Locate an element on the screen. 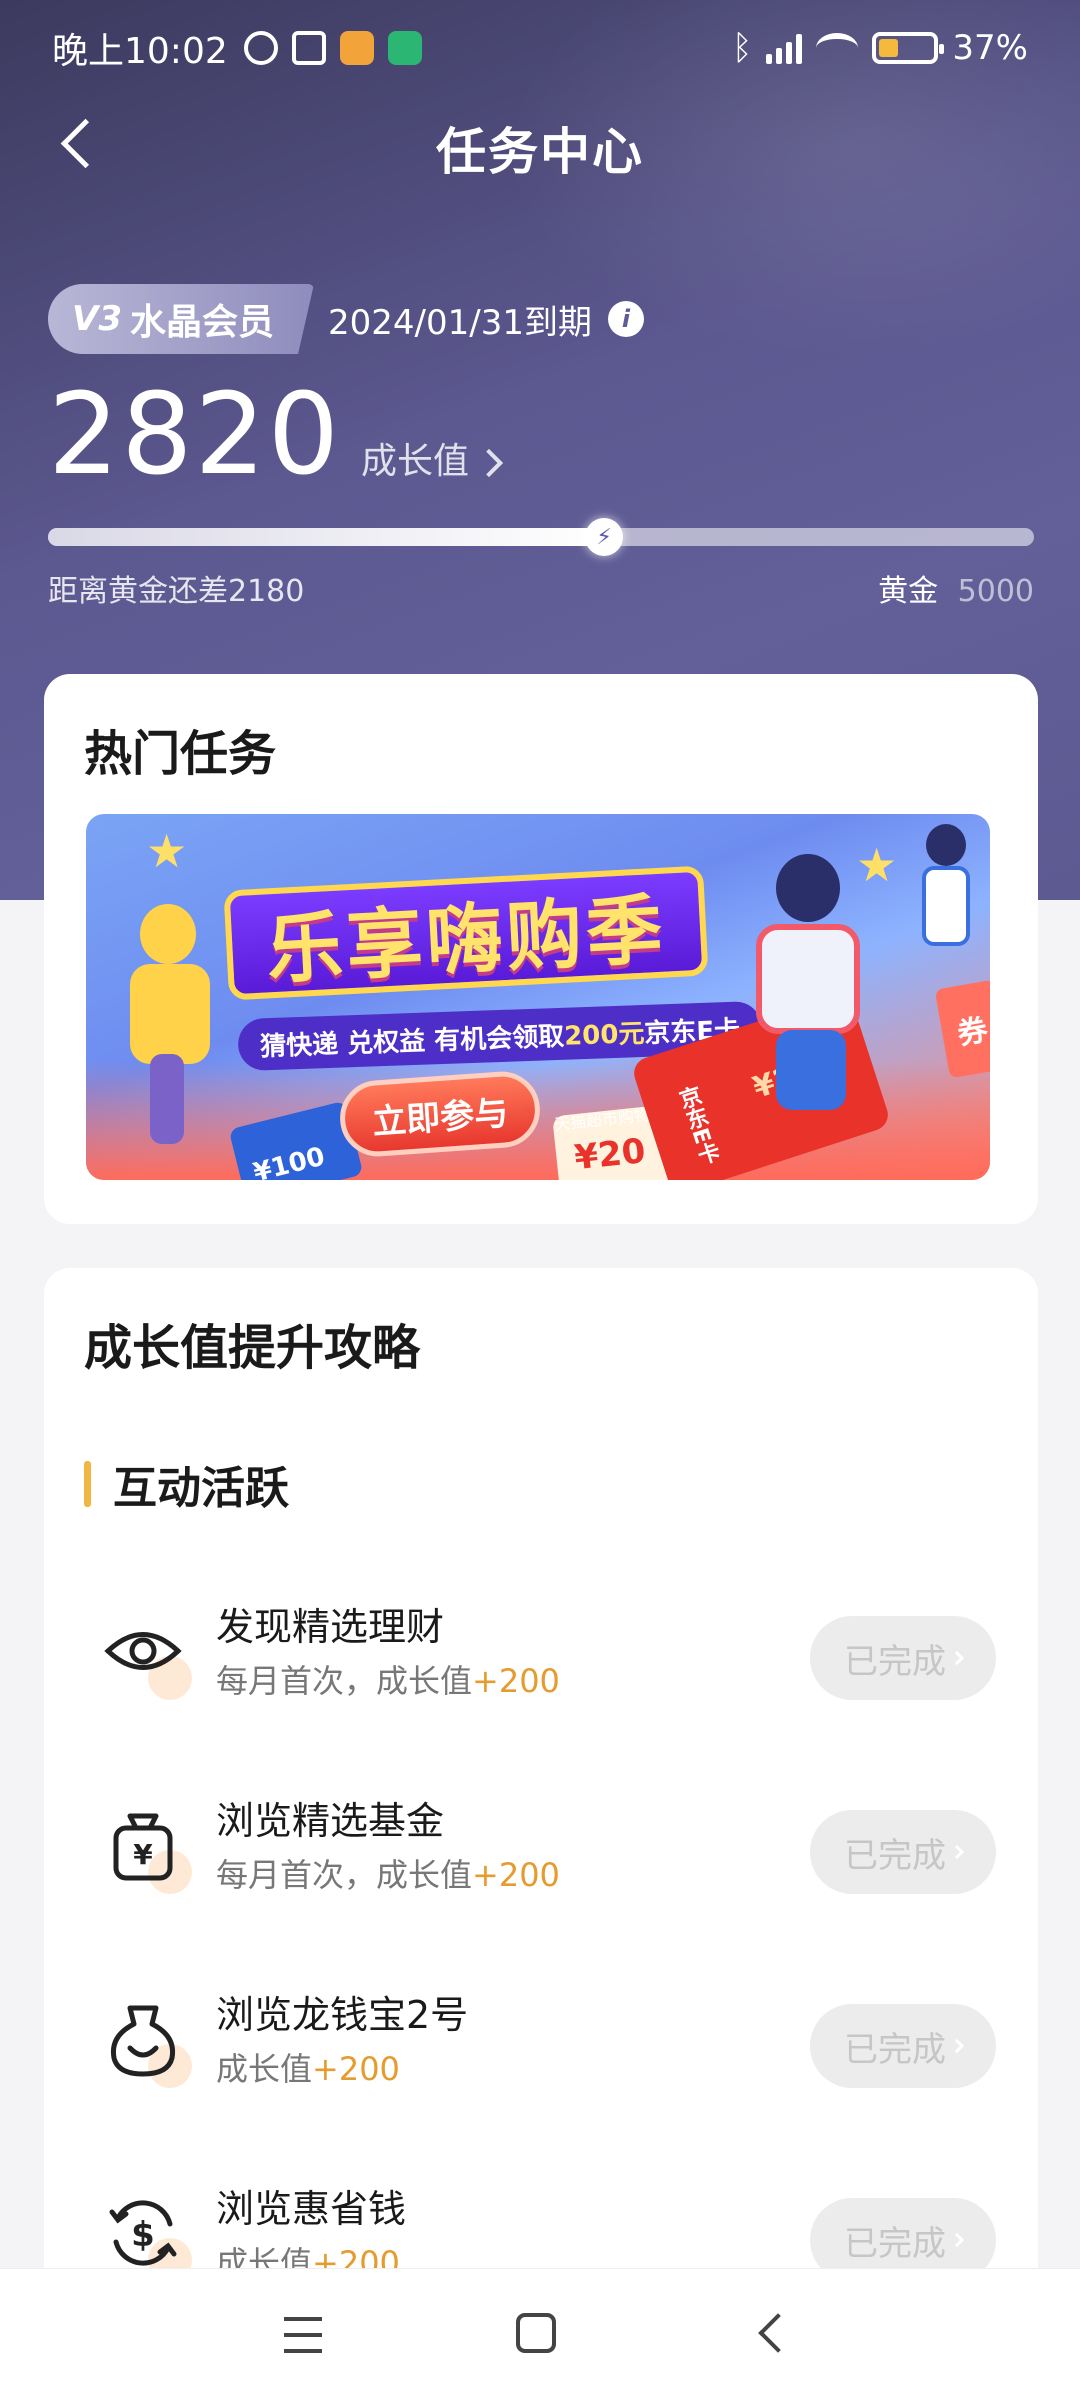 This screenshot has height=2400, width=1080. member-level: V3 is located at coordinates (97, 319).